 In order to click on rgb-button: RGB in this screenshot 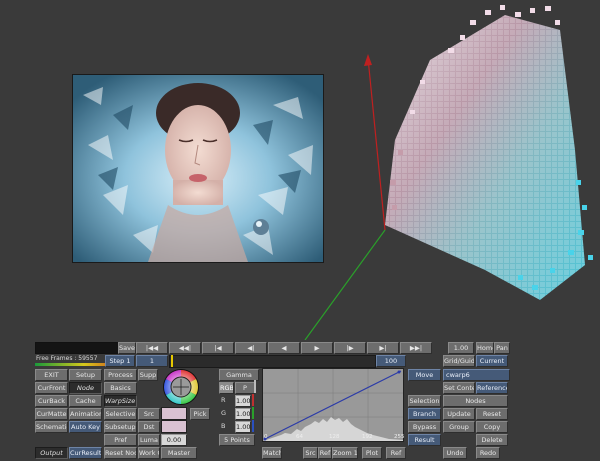, I will do `click(226, 388)`.